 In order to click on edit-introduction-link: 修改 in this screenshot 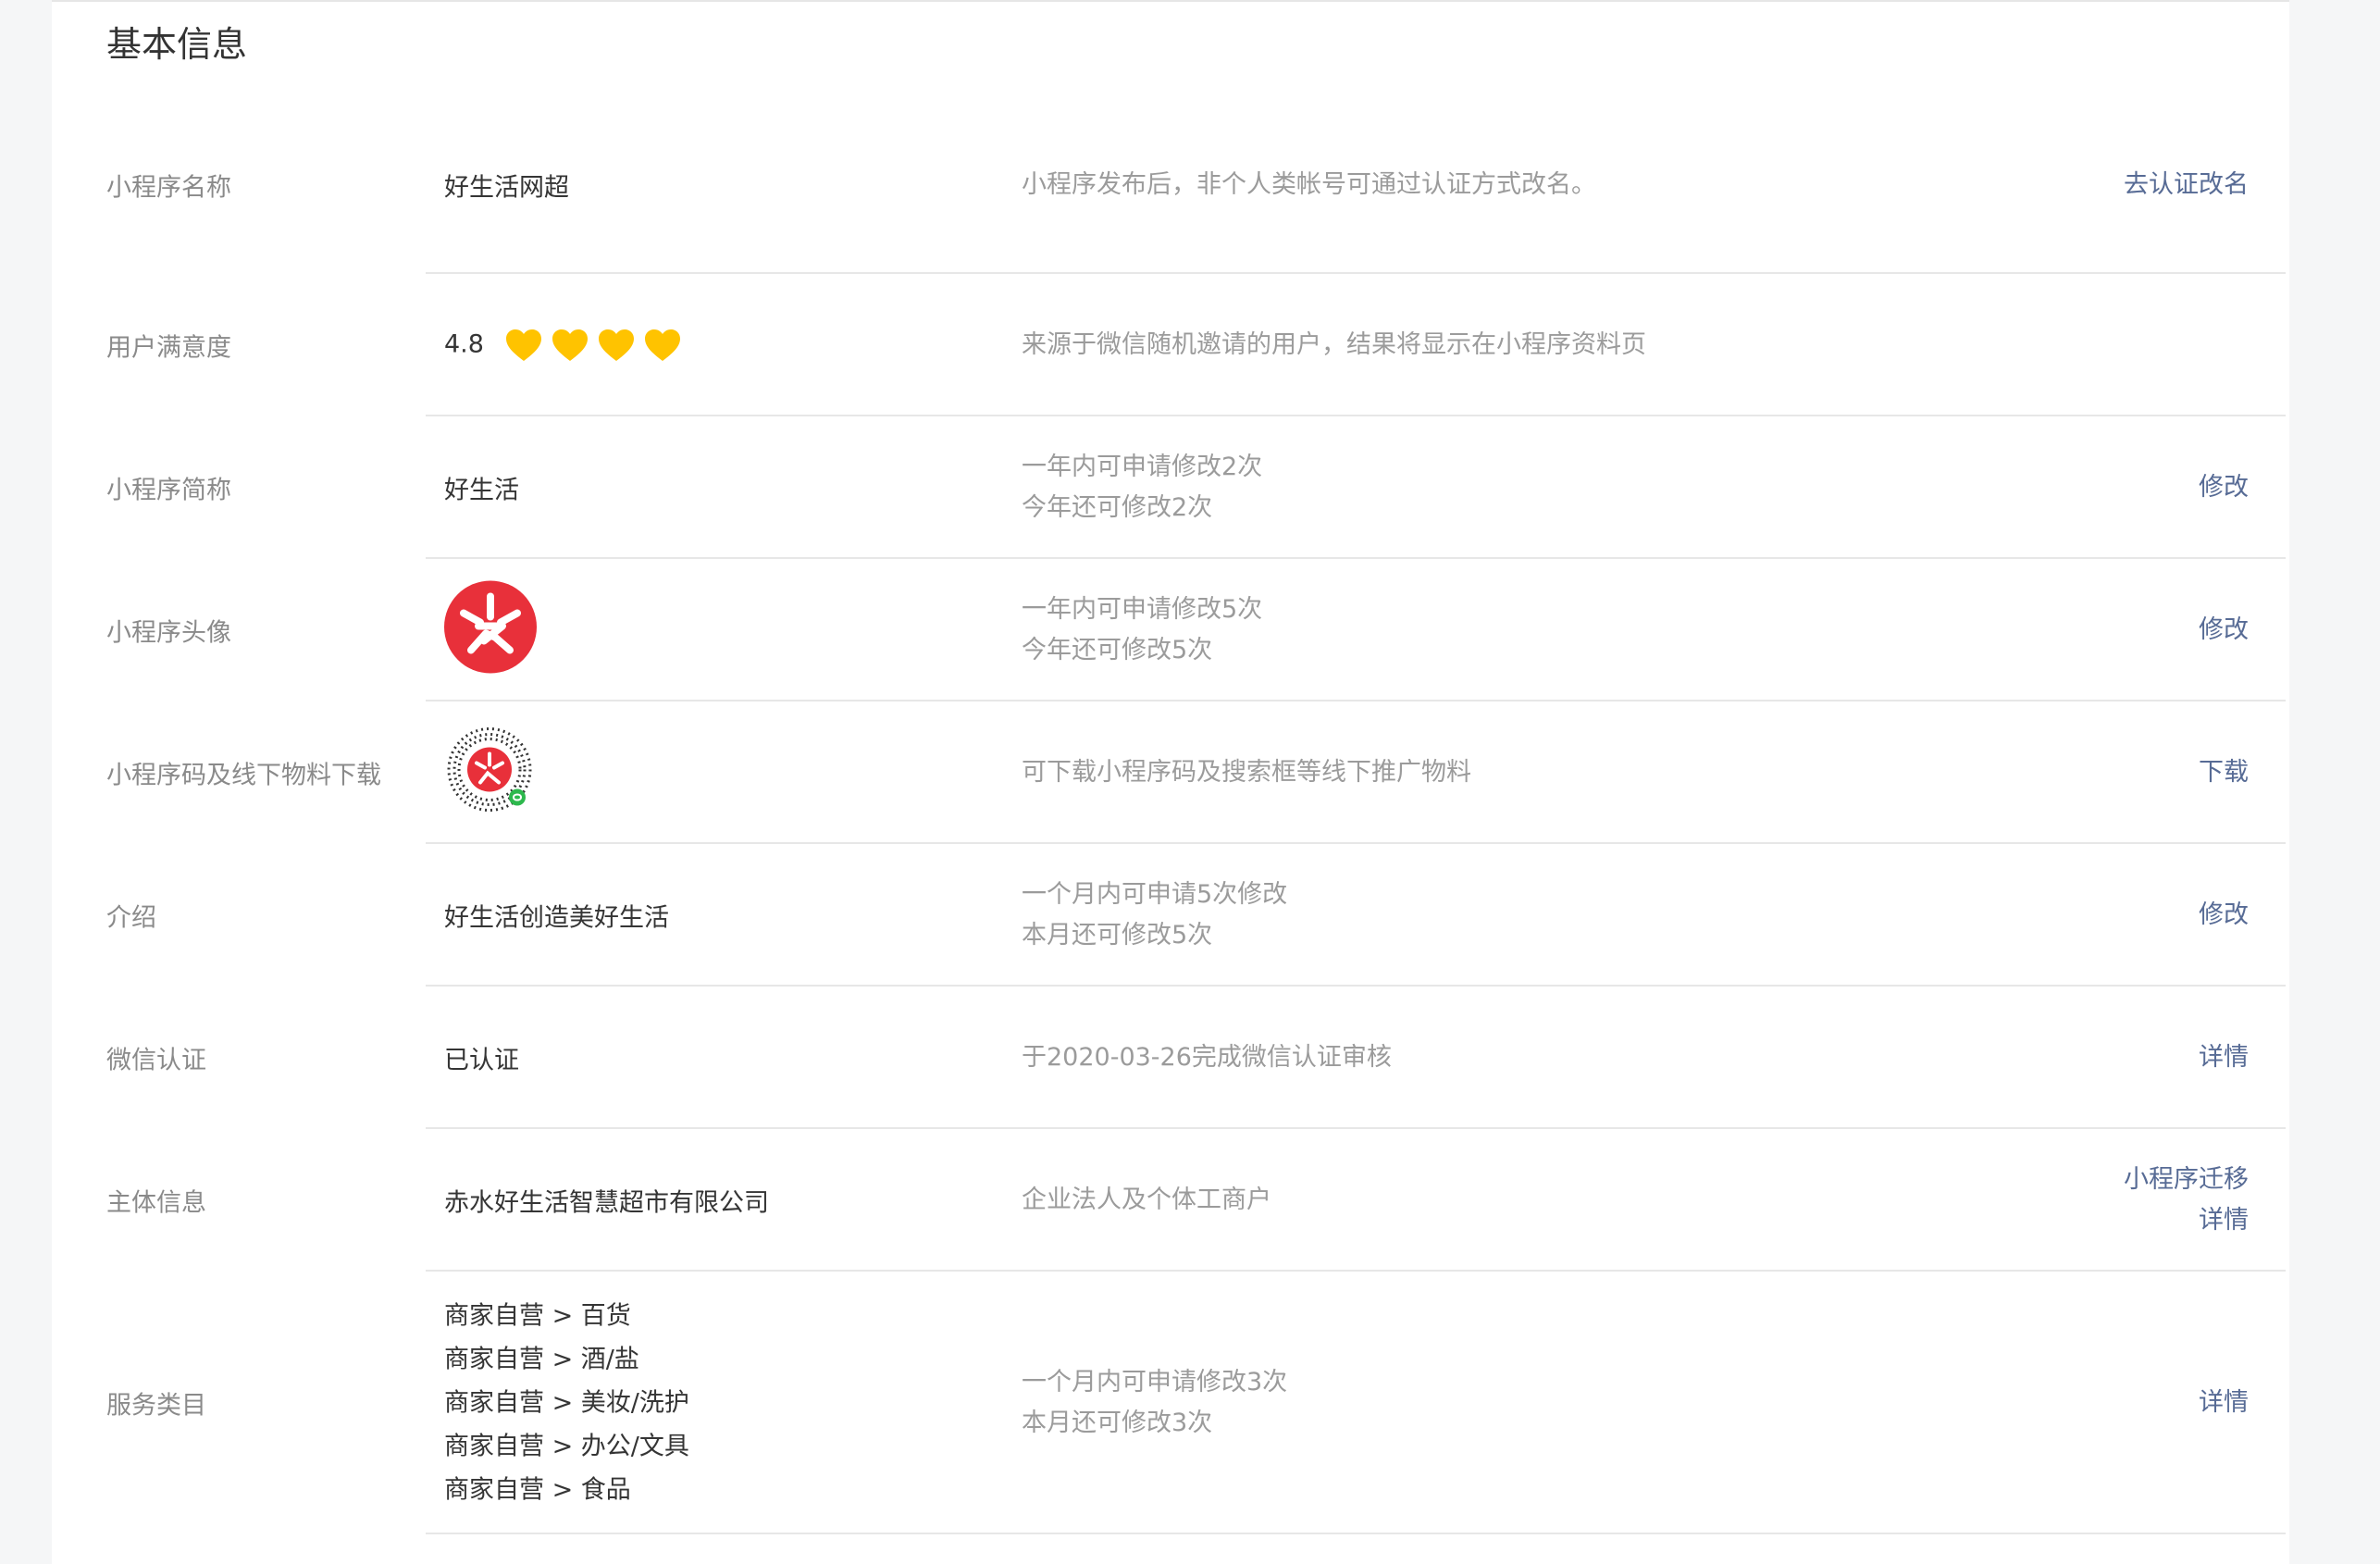, I will do `click(2224, 916)`.